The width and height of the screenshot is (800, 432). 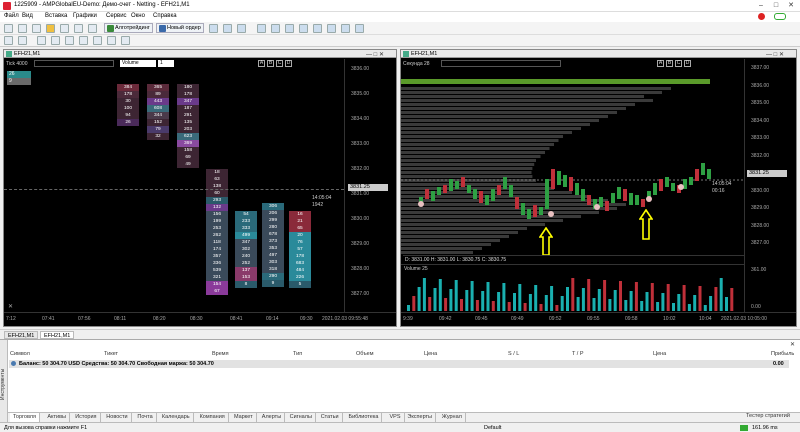 I want to click on terminal-close-icon: ✕, so click(x=792, y=344).